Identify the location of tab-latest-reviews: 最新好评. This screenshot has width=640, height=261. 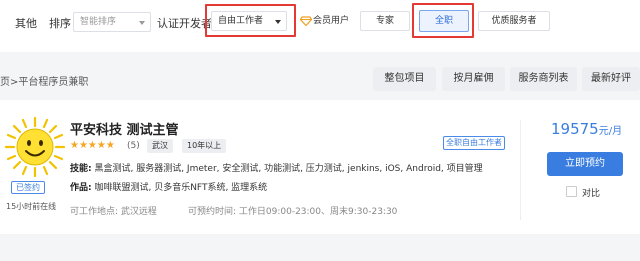
(611, 79).